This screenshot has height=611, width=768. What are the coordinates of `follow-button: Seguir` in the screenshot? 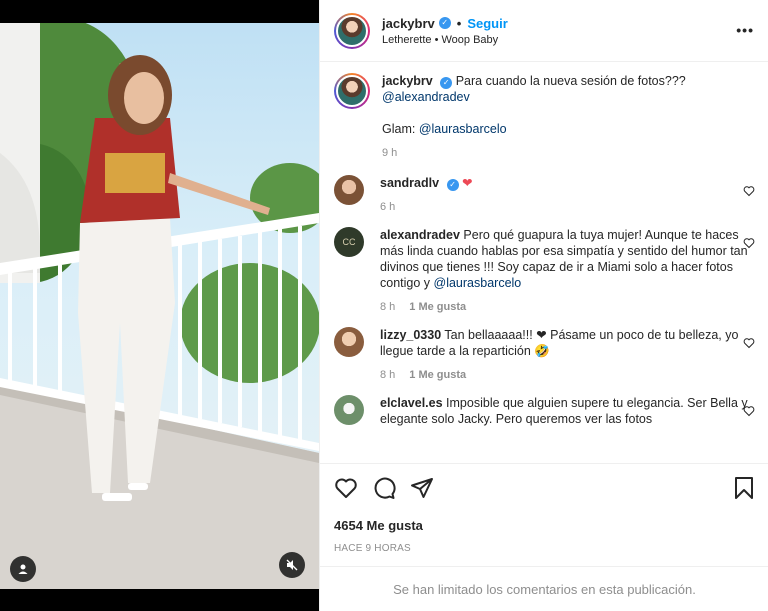 It's located at (487, 23).